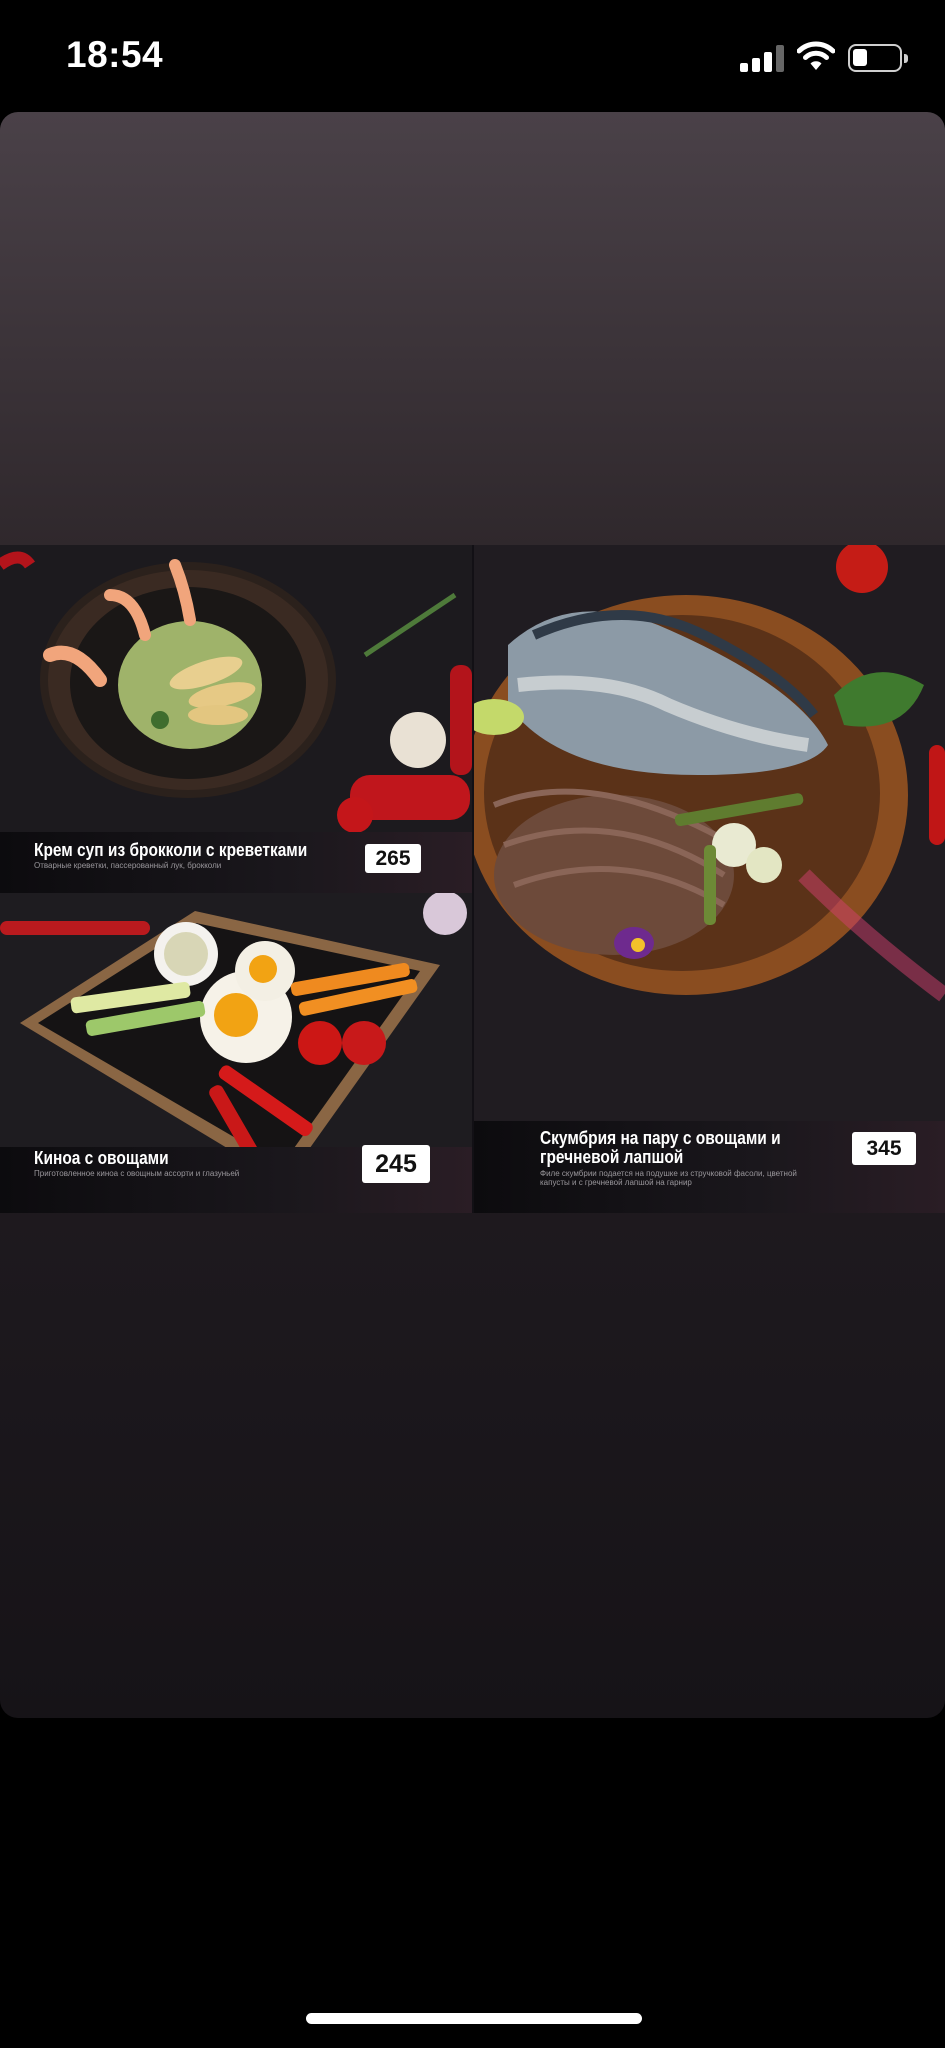 The width and height of the screenshot is (945, 2048). What do you see at coordinates (816, 56) in the screenshot?
I see `wifi-icon` at bounding box center [816, 56].